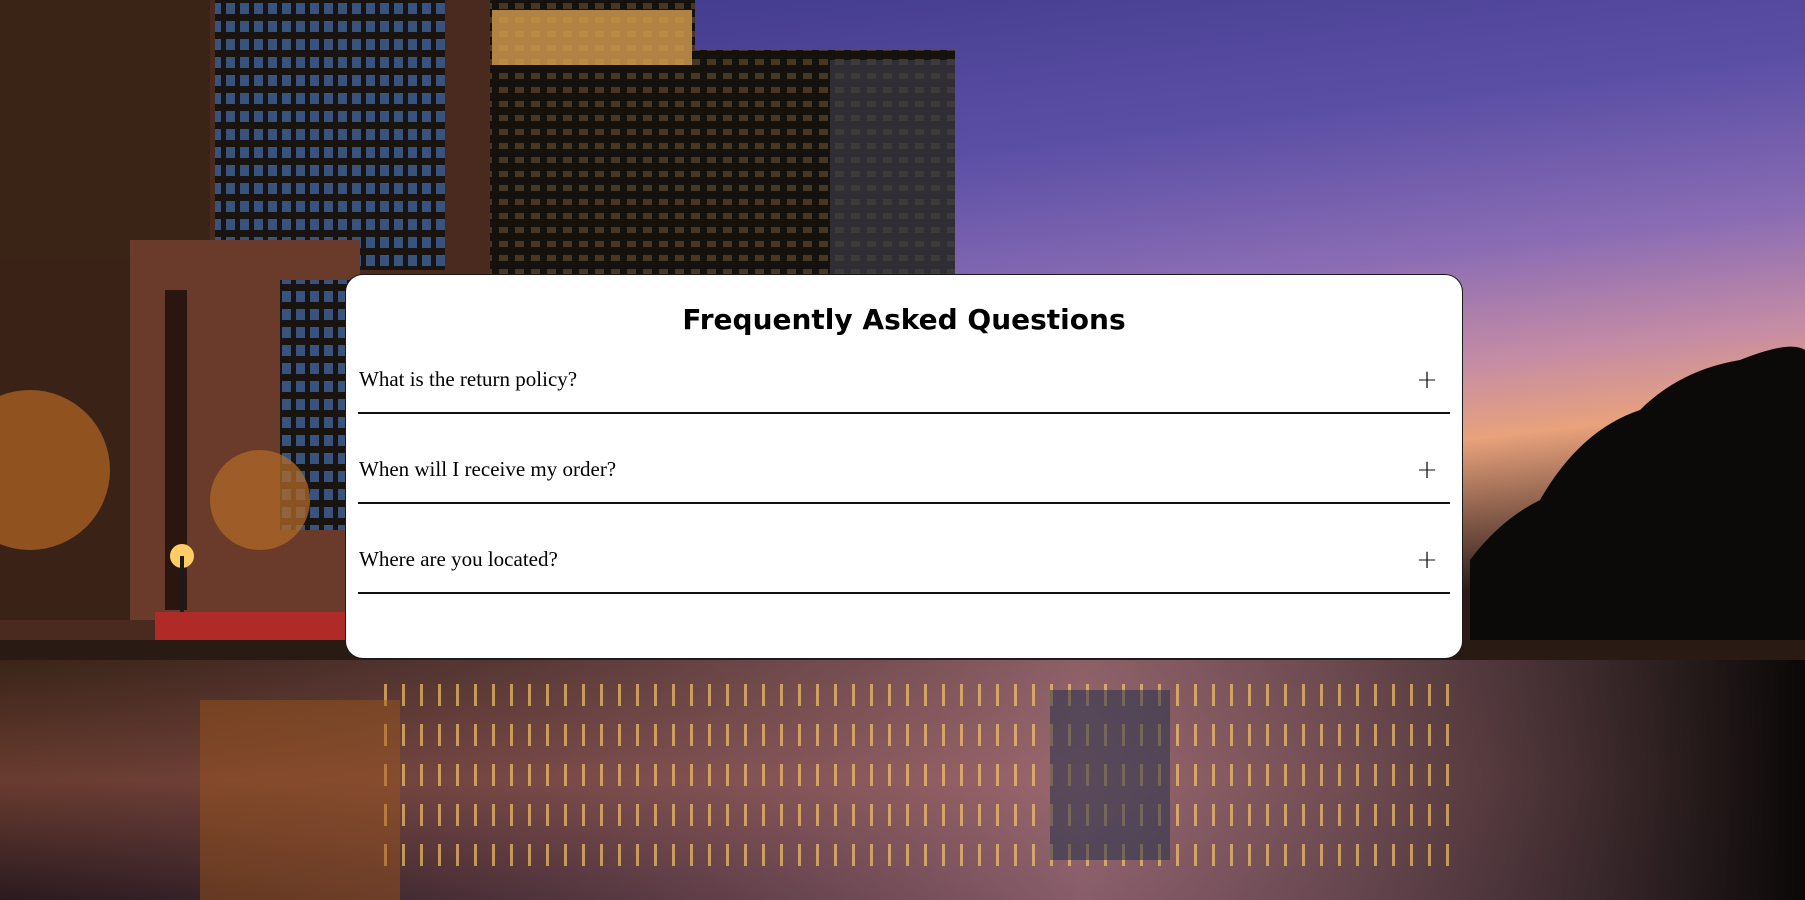 This screenshot has height=900, width=1805. I want to click on faq-question: When will I receive my order?, so click(488, 469).